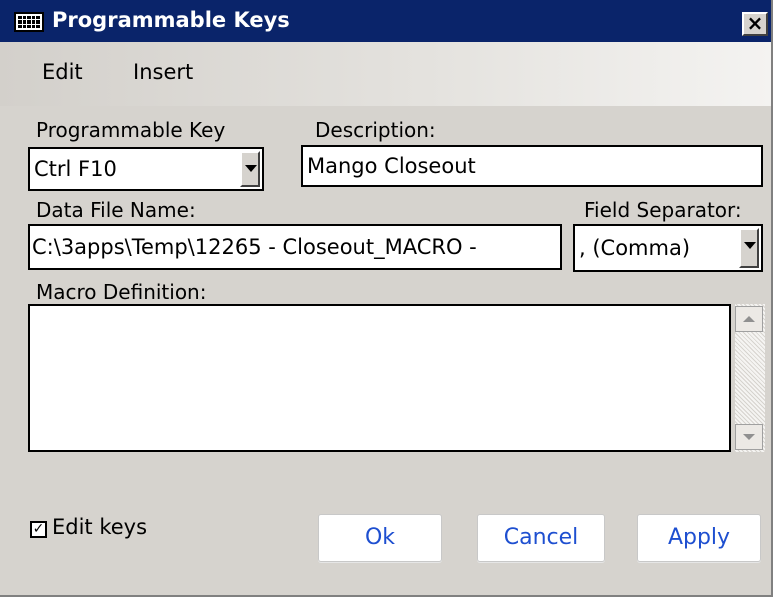  Describe the element at coordinates (532, 166) in the screenshot. I see `description-input: Mango Closeout` at that location.